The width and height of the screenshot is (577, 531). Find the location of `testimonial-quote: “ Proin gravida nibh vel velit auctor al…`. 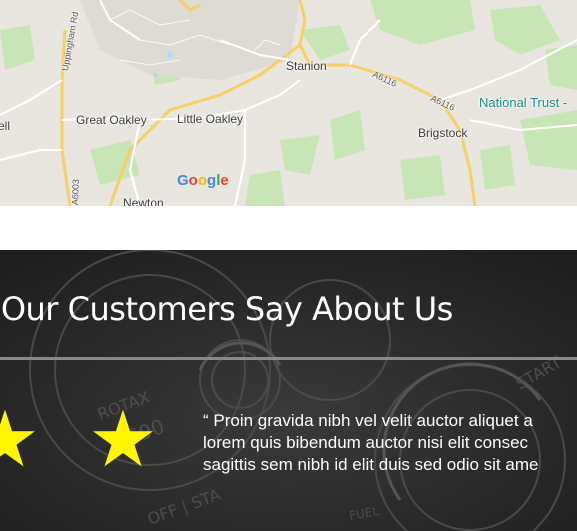

testimonial-quote: “ Proin gravida nibh vel velit auctor al… is located at coordinates (390, 443).